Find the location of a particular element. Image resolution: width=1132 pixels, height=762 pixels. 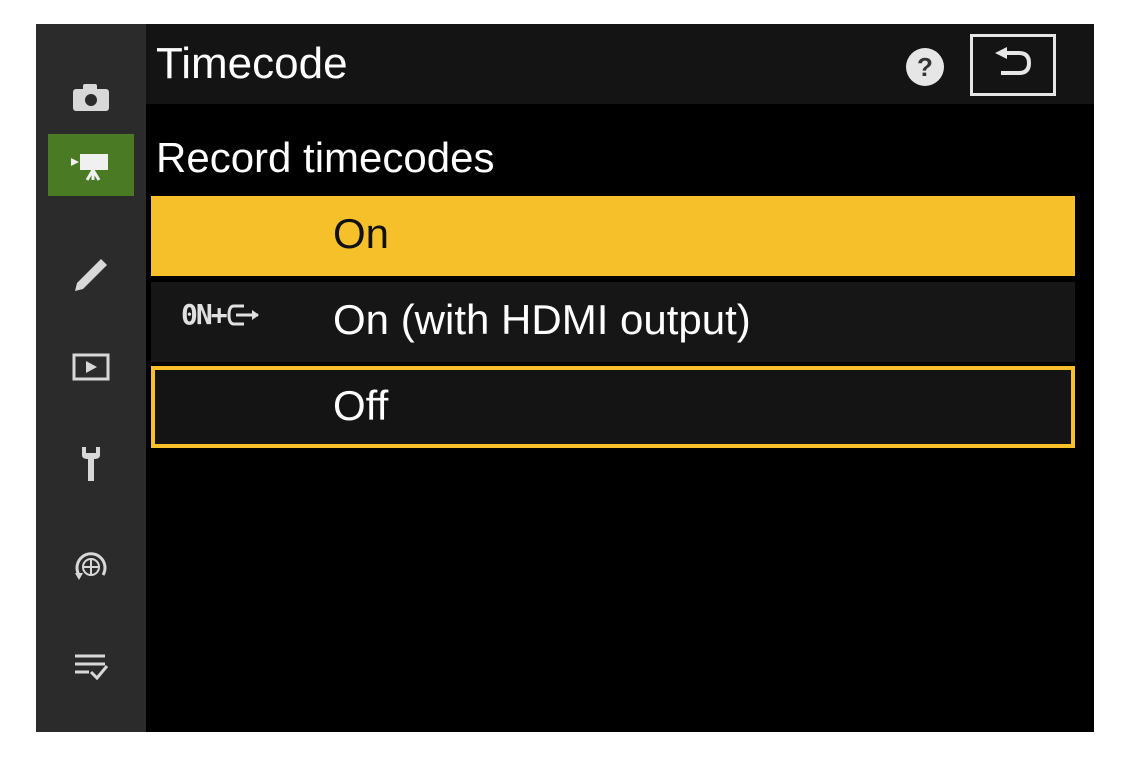

network-icon is located at coordinates (91, 566).